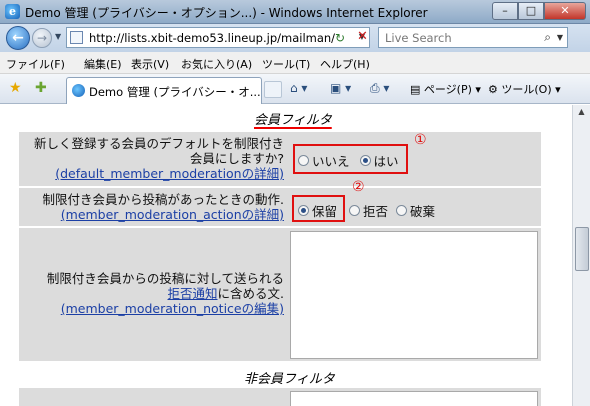  I want to click on menu-edit: 編集(E), so click(103, 64).